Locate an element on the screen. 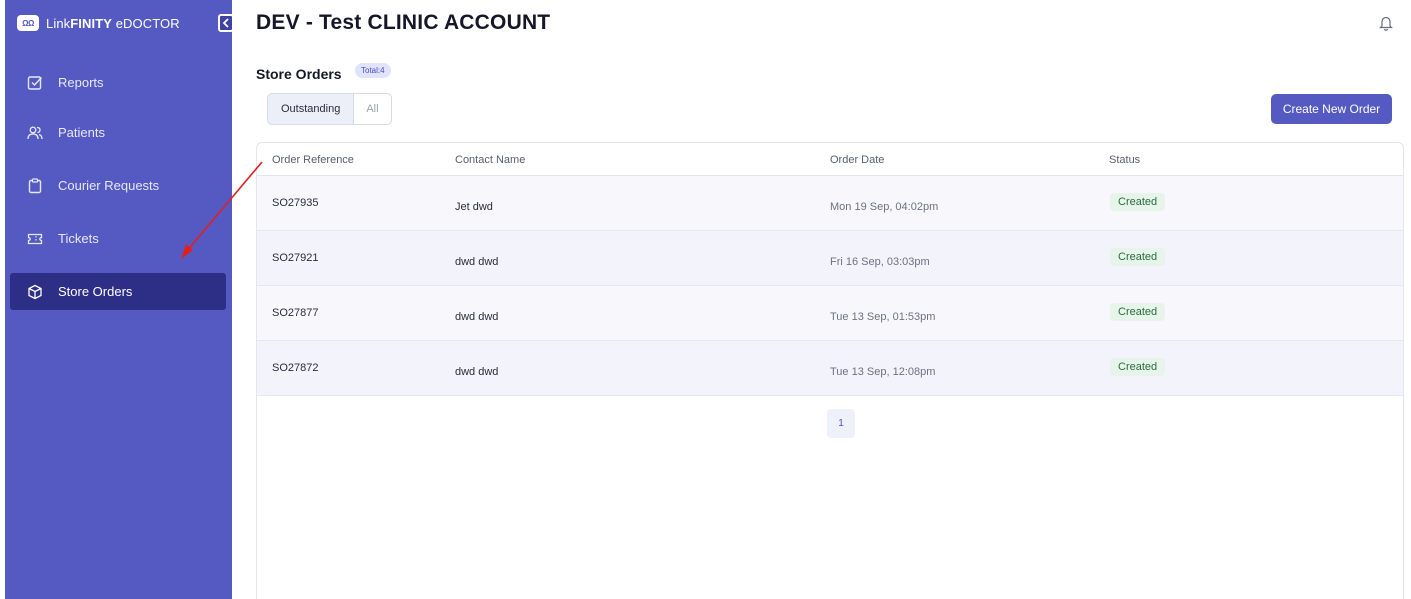 Image resolution: width=1411 pixels, height=599 pixels. sidebar-item-label: Store Orders is located at coordinates (95, 291).